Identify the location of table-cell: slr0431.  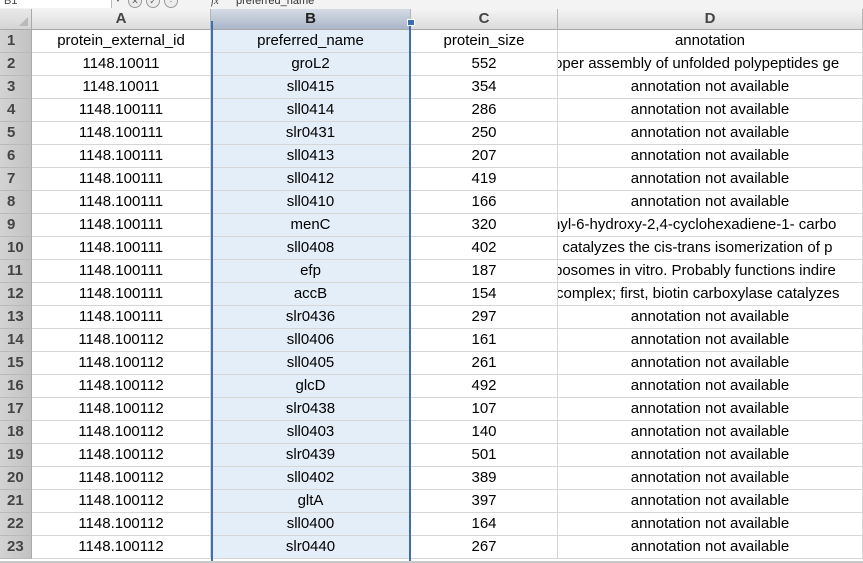
(311, 133).